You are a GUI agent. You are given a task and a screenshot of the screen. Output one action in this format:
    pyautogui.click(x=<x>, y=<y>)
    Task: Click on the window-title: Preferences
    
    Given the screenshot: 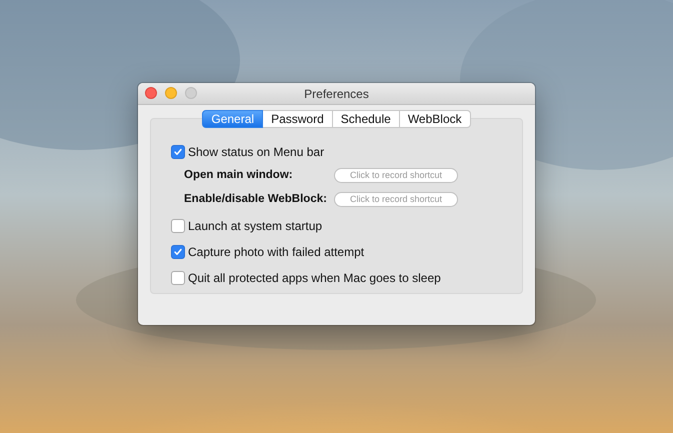 What is the action you would take?
    pyautogui.click(x=336, y=93)
    